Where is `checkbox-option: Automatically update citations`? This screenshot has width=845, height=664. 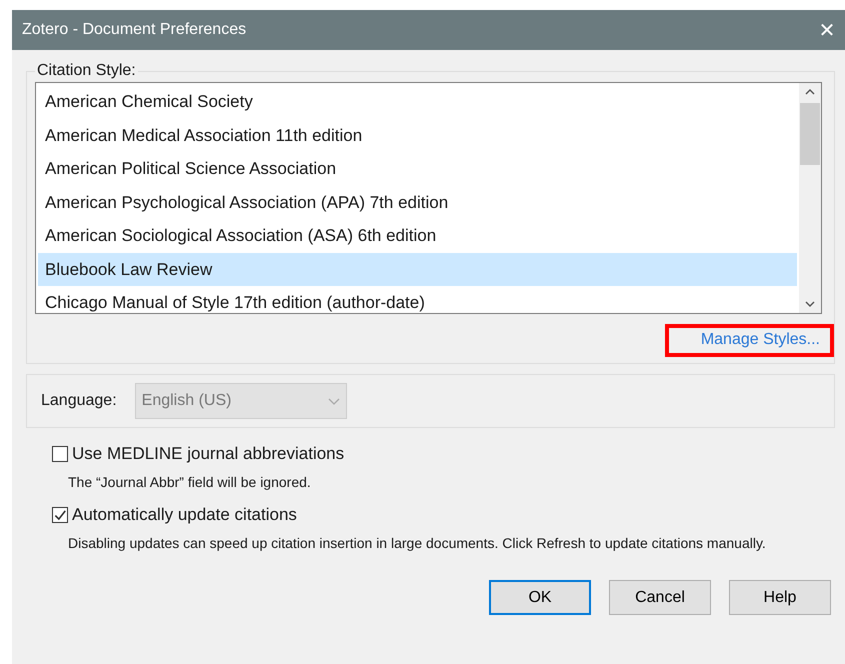 checkbox-option: Automatically update citations is located at coordinates (174, 515).